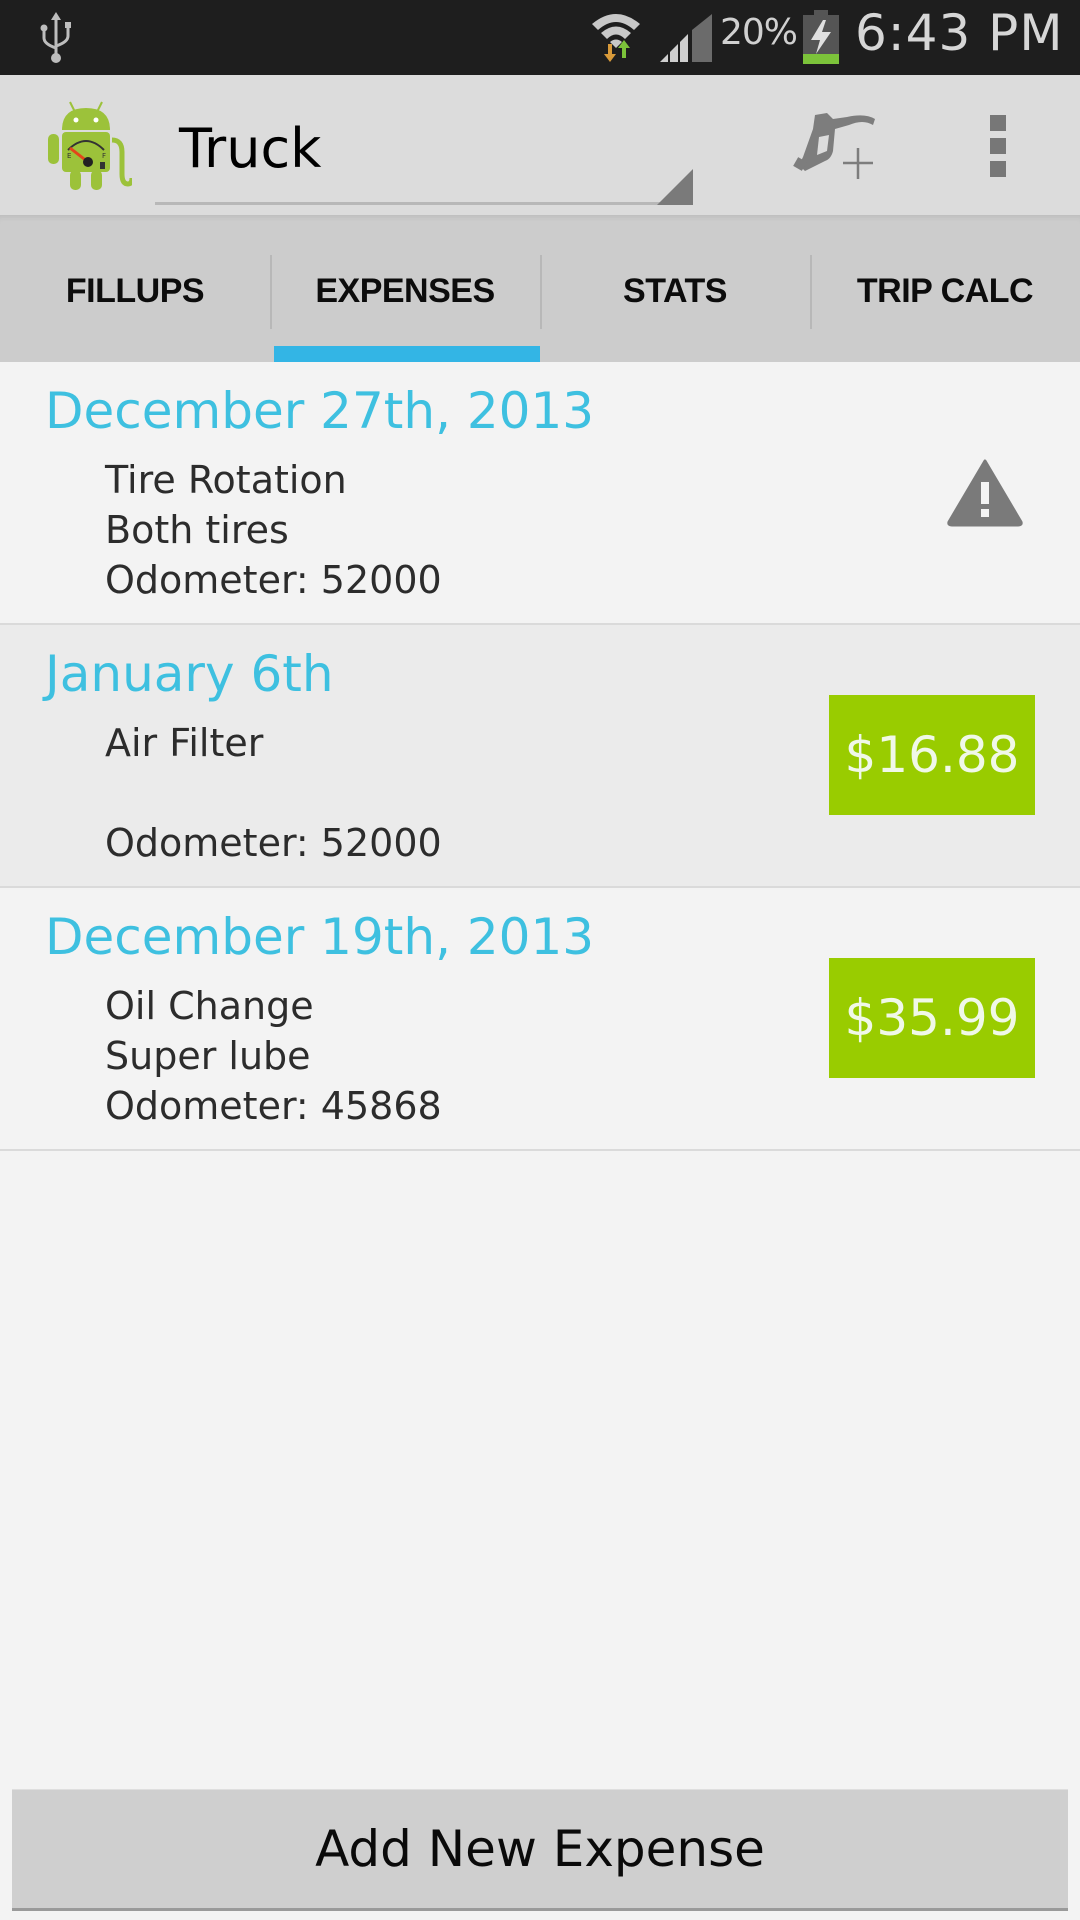 The image size is (1080, 1920). Describe the element at coordinates (226, 480) in the screenshot. I see `expense-title: Tire Rotation` at that location.